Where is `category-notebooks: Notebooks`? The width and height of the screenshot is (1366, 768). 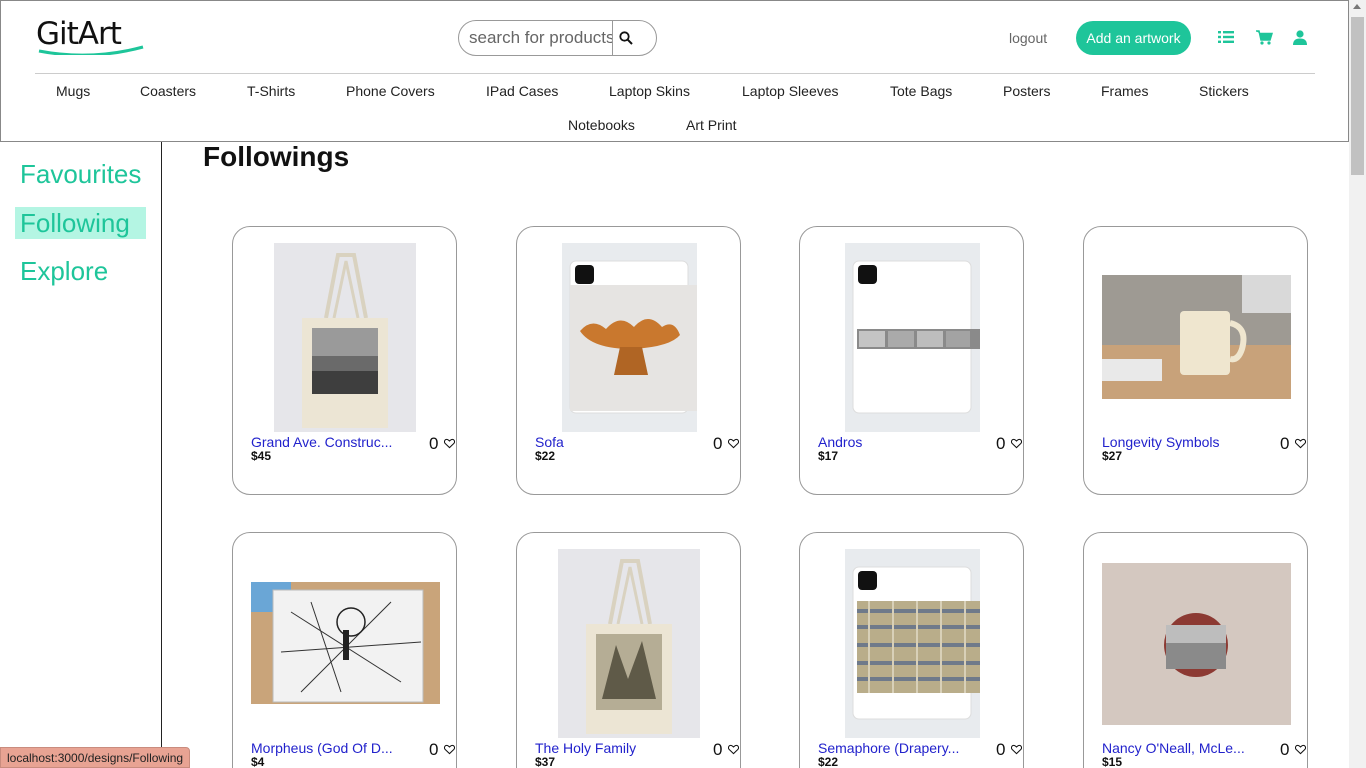 category-notebooks: Notebooks is located at coordinates (601, 125).